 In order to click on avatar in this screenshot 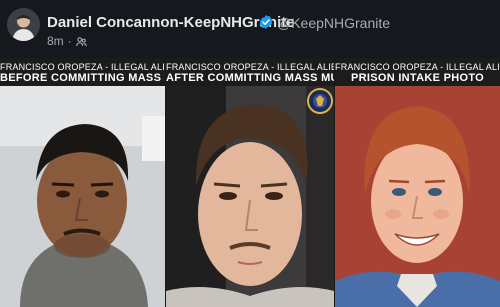, I will do `click(23, 24)`.